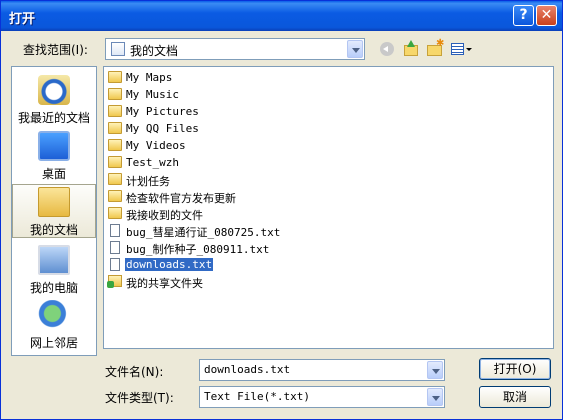  Describe the element at coordinates (169, 264) in the screenshot. I see `item-name: downloads.txt` at that location.